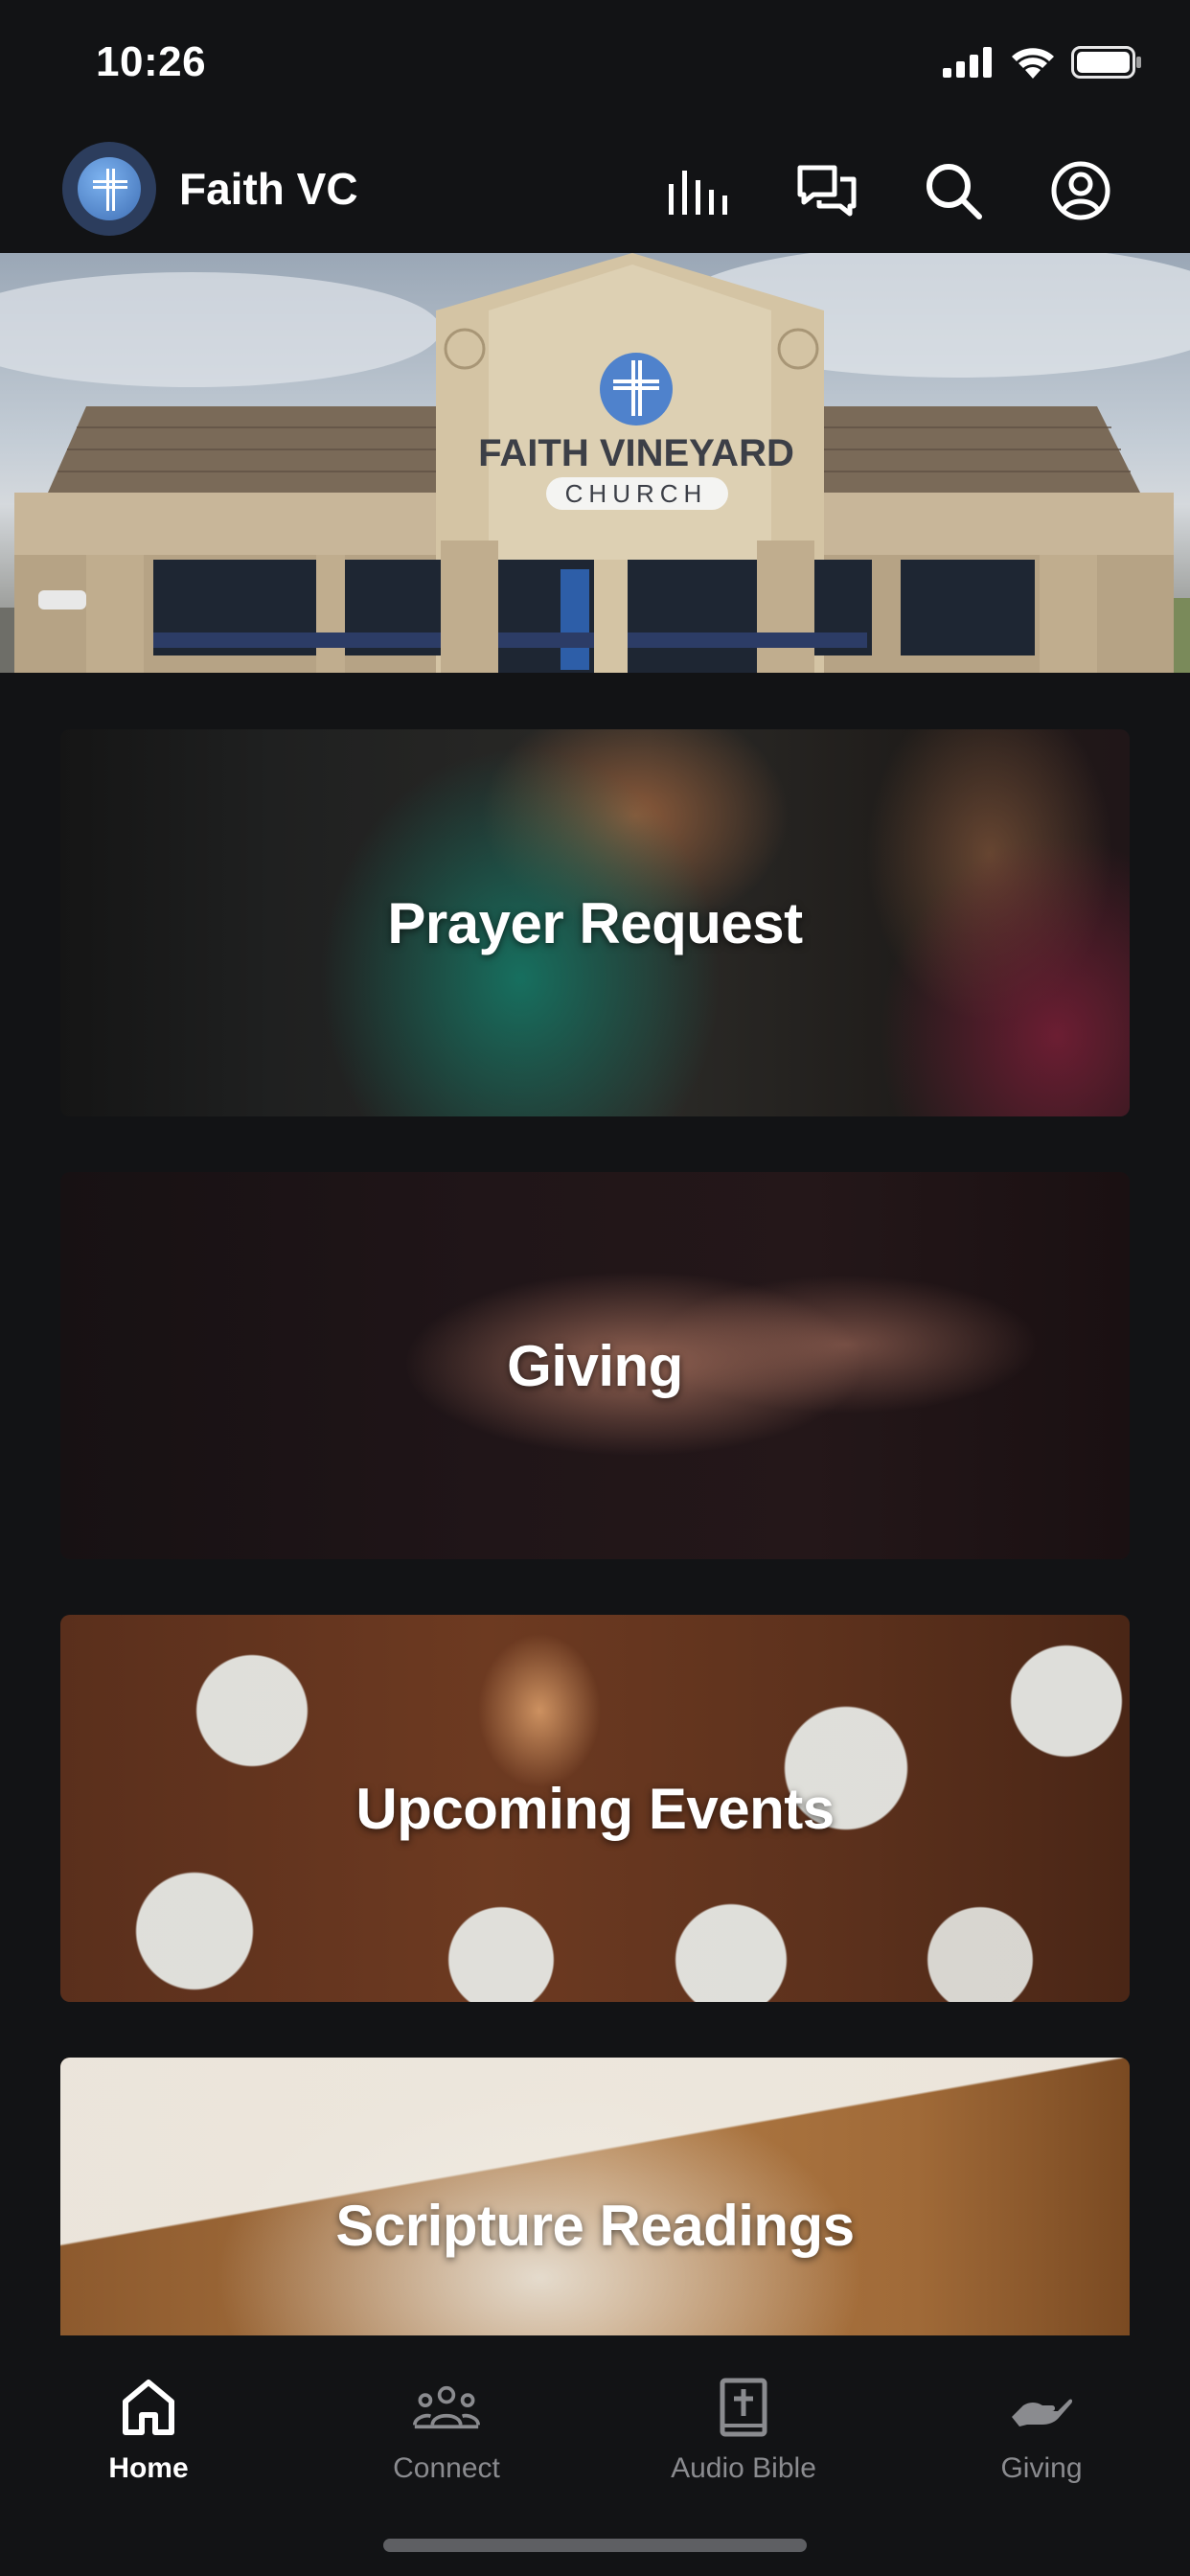 The image size is (1190, 2576). I want to click on tab-giving-label: Giving, so click(1041, 2468).